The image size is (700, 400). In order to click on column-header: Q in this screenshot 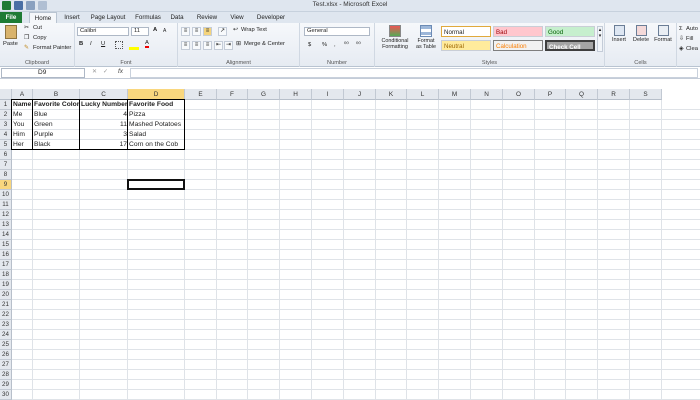, I will do `click(582, 94)`.